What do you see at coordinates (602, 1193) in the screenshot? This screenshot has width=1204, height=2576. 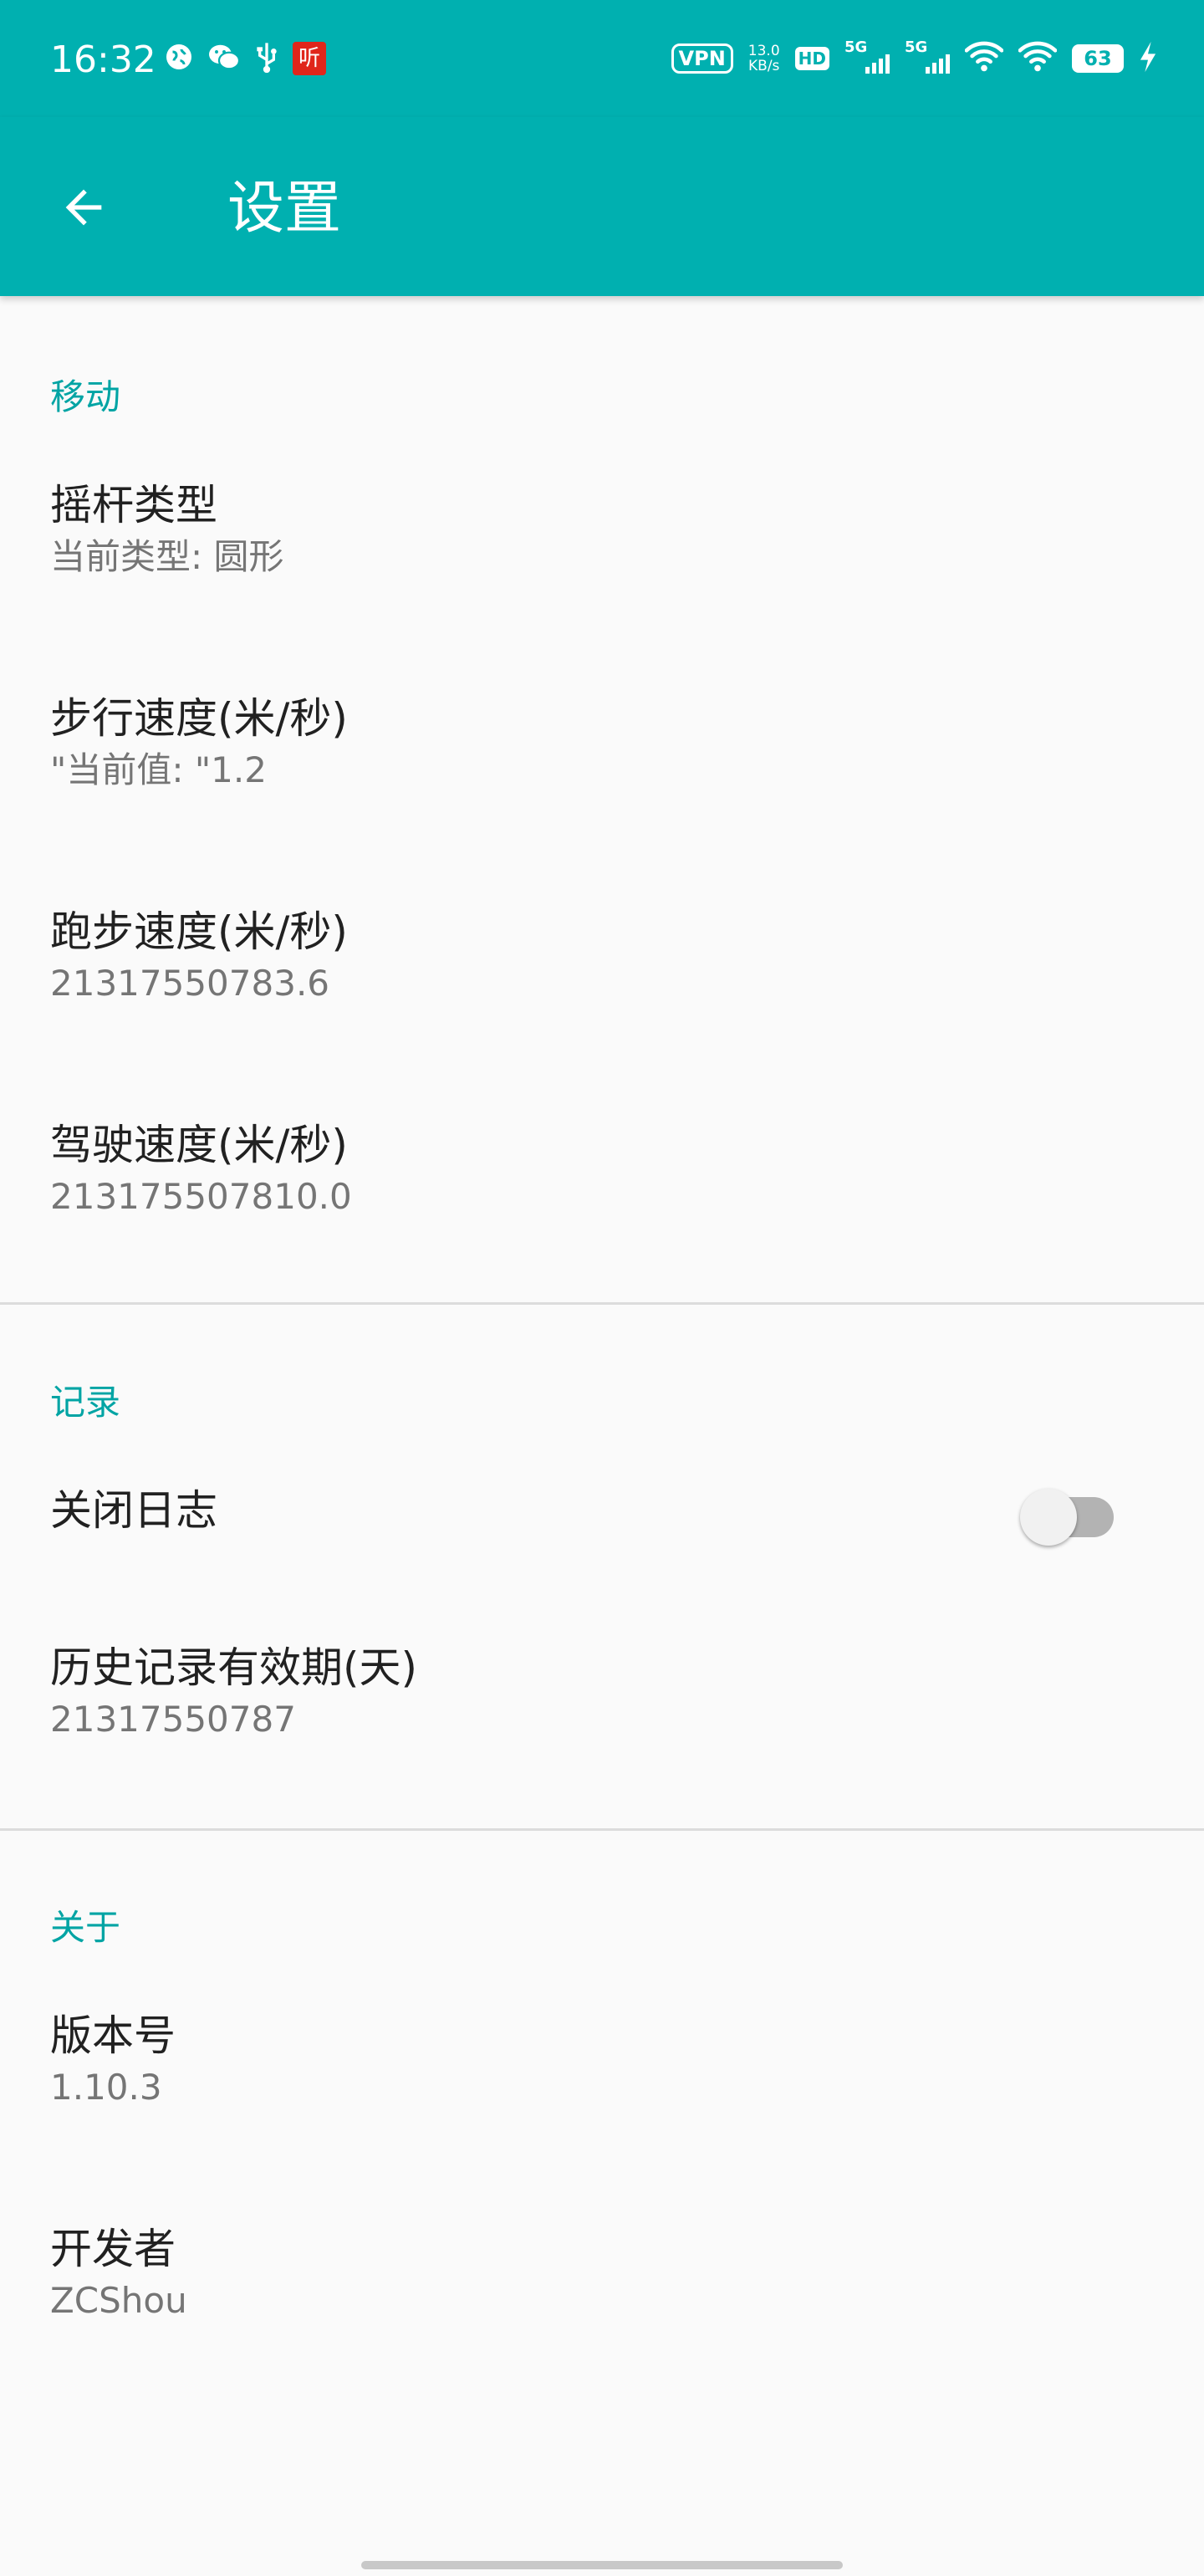 I see `pref-drive-speed: 驾驶速度(米/秒) 213175507810.0` at bounding box center [602, 1193].